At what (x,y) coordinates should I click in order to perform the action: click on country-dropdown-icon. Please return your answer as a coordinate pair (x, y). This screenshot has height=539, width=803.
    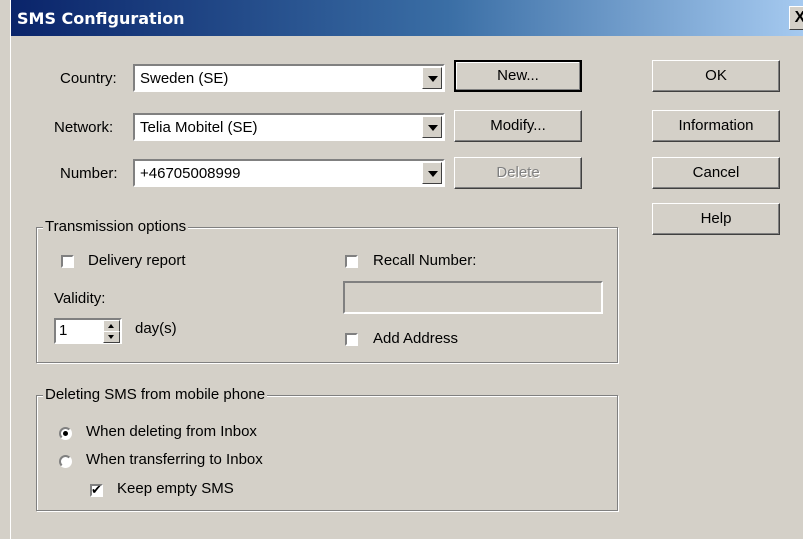
    Looking at the image, I should click on (432, 78).